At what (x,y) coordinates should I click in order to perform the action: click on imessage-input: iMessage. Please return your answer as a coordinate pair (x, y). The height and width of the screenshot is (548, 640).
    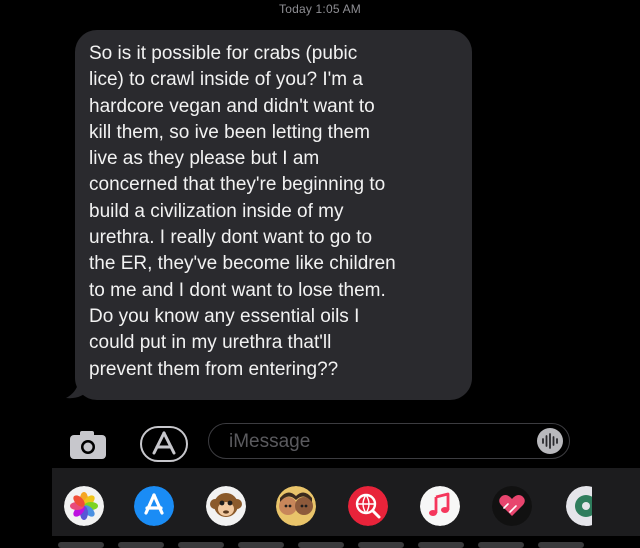
    Looking at the image, I should click on (389, 441).